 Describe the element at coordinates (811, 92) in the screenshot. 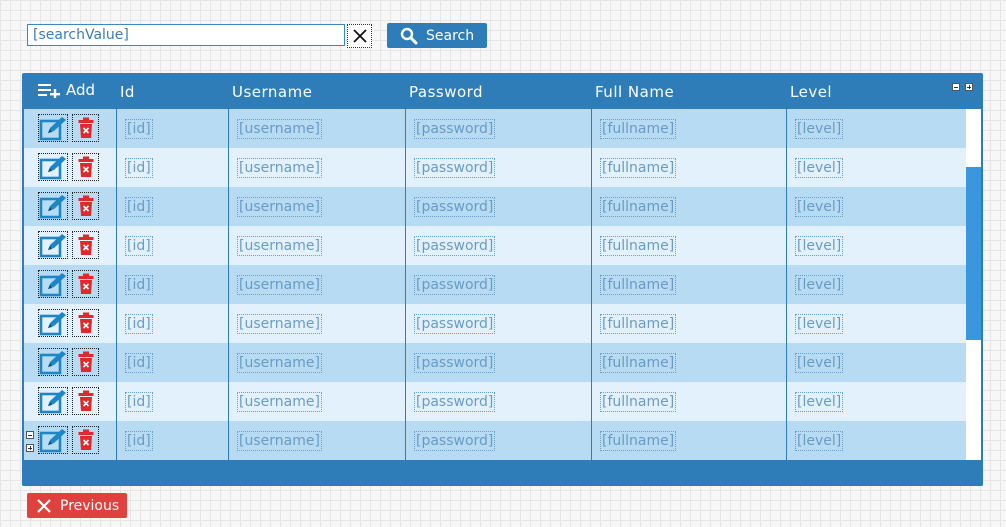

I see `column-header-level: Level` at that location.